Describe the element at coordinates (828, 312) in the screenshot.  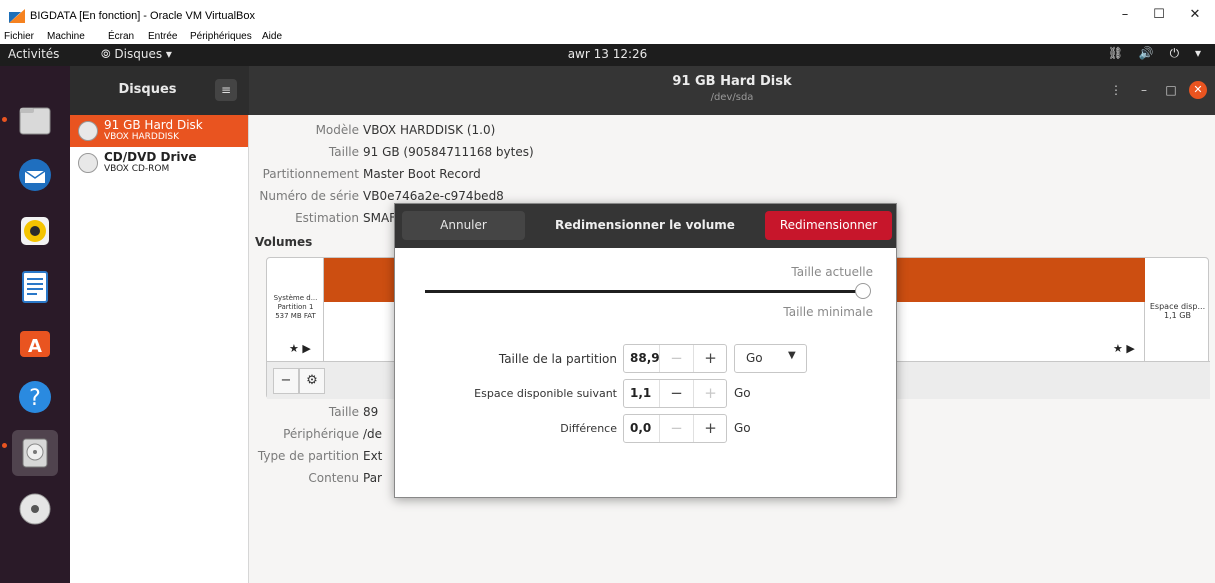
I see `minimum-size-hint: Taille minimale` at that location.